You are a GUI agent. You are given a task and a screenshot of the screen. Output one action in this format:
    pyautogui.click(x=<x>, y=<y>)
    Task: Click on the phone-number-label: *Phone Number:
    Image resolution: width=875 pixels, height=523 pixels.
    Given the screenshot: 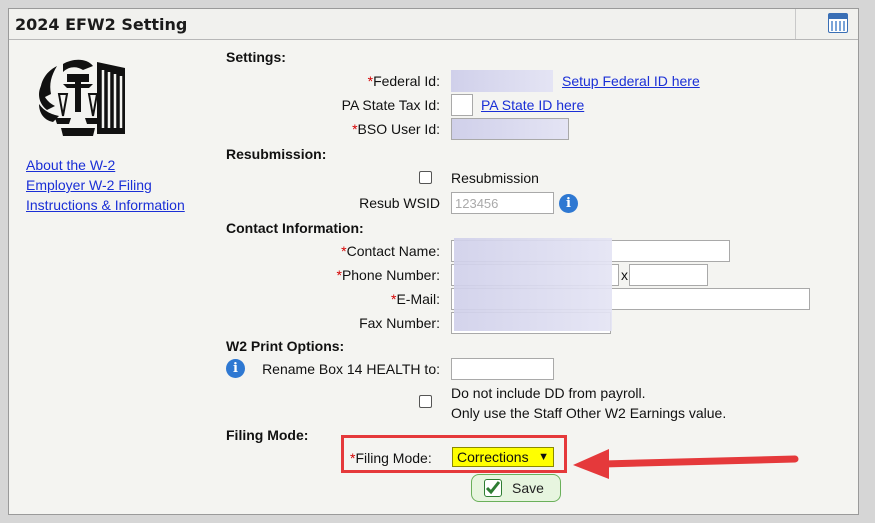 What is the action you would take?
    pyautogui.click(x=388, y=275)
    